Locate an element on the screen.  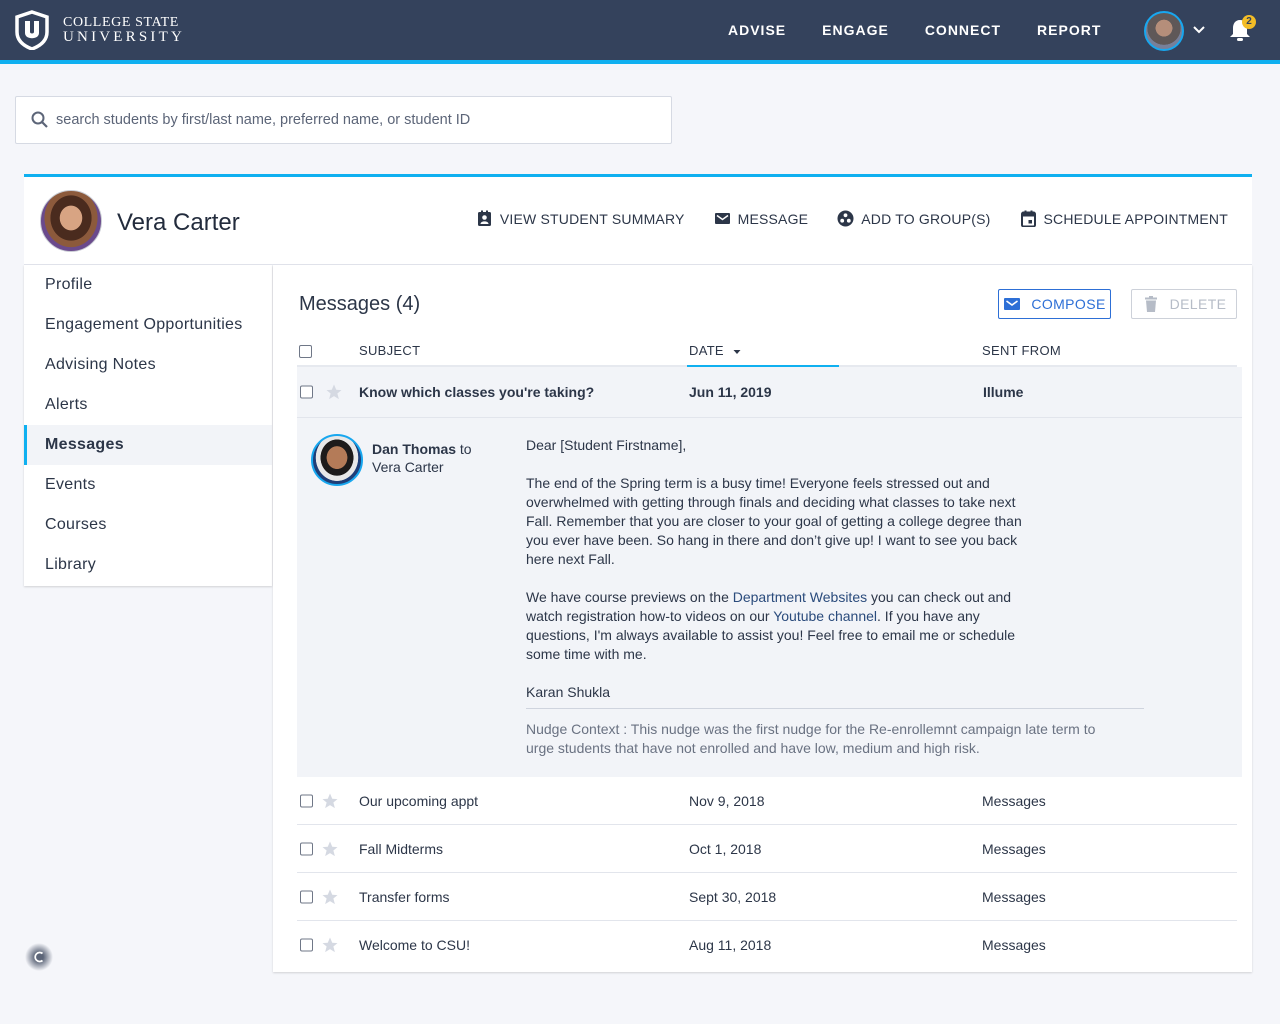
message-date: Nov 9, 2018 is located at coordinates (727, 800).